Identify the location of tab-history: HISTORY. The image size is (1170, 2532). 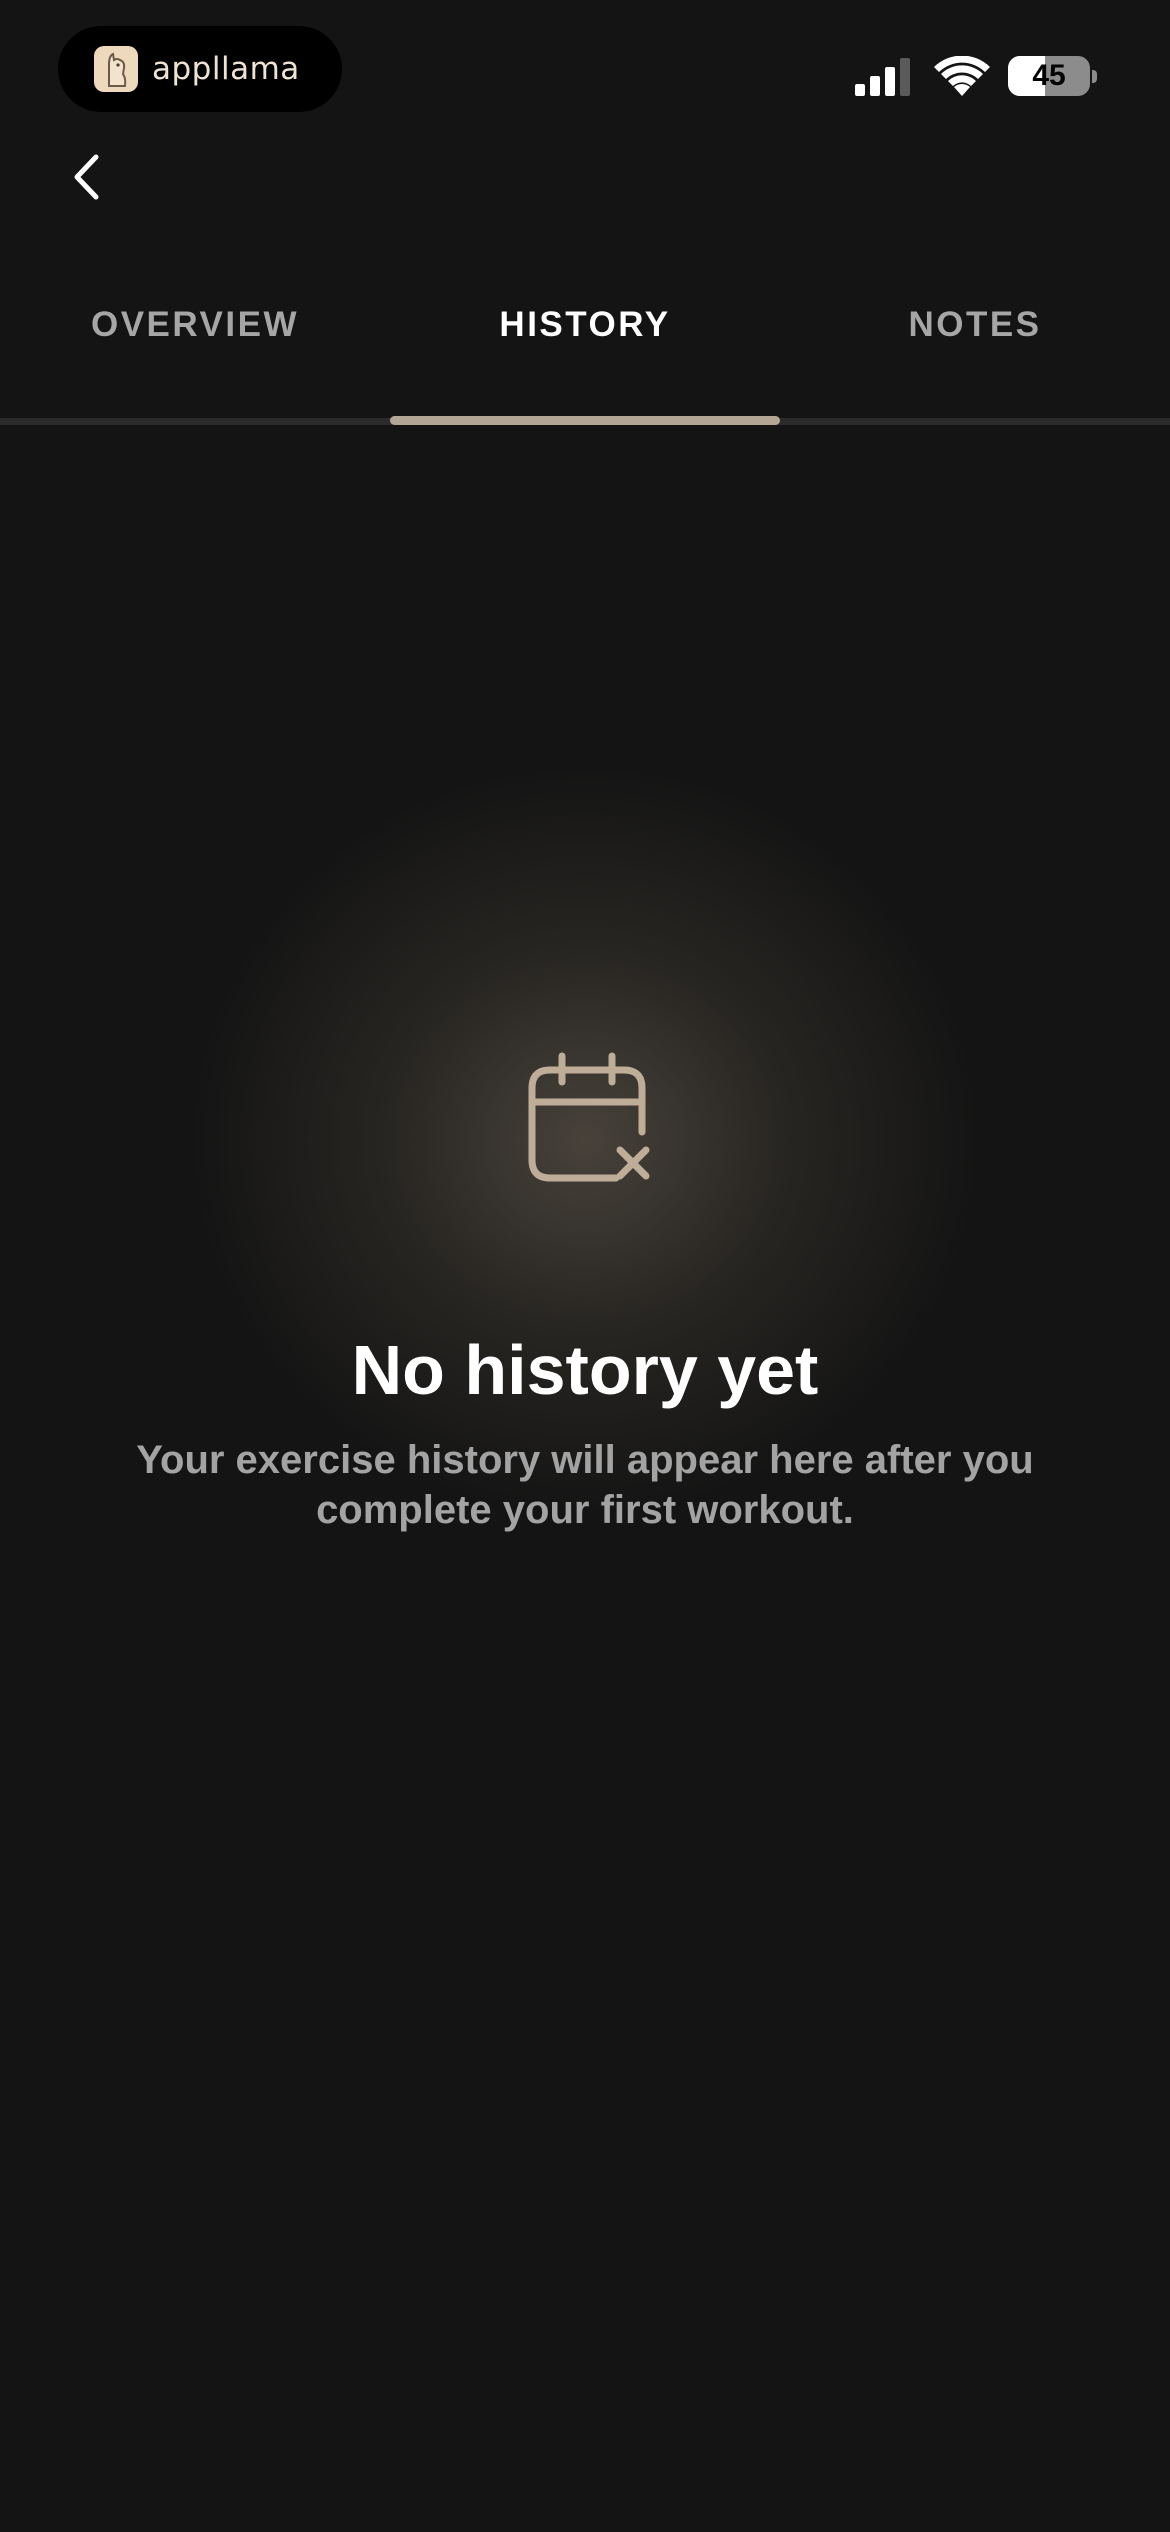
(585, 325).